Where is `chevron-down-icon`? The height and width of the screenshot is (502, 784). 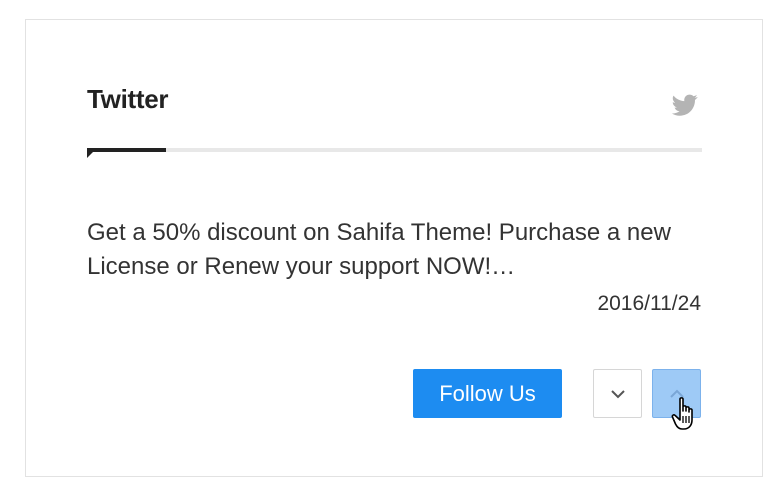 chevron-down-icon is located at coordinates (617, 393).